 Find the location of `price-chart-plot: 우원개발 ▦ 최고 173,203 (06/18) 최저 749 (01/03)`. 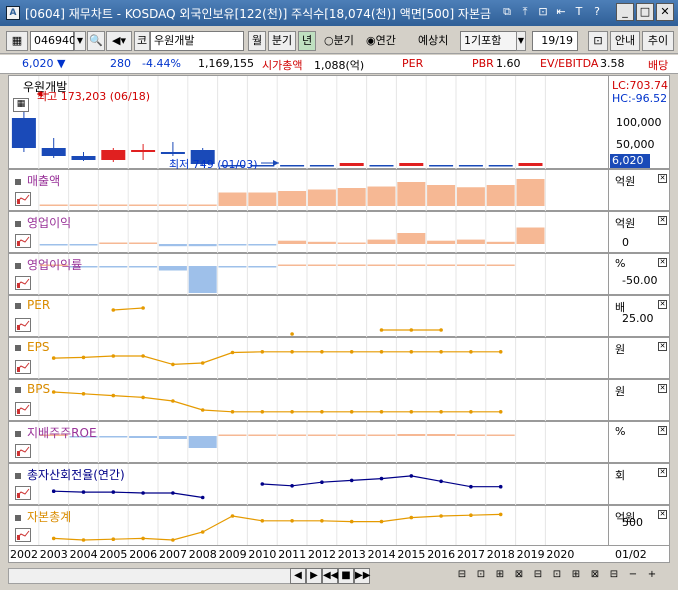

price-chart-plot: 우원개발 ▦ 최고 173,203 (06/18) 최저 749 (01/03) is located at coordinates (309, 123).